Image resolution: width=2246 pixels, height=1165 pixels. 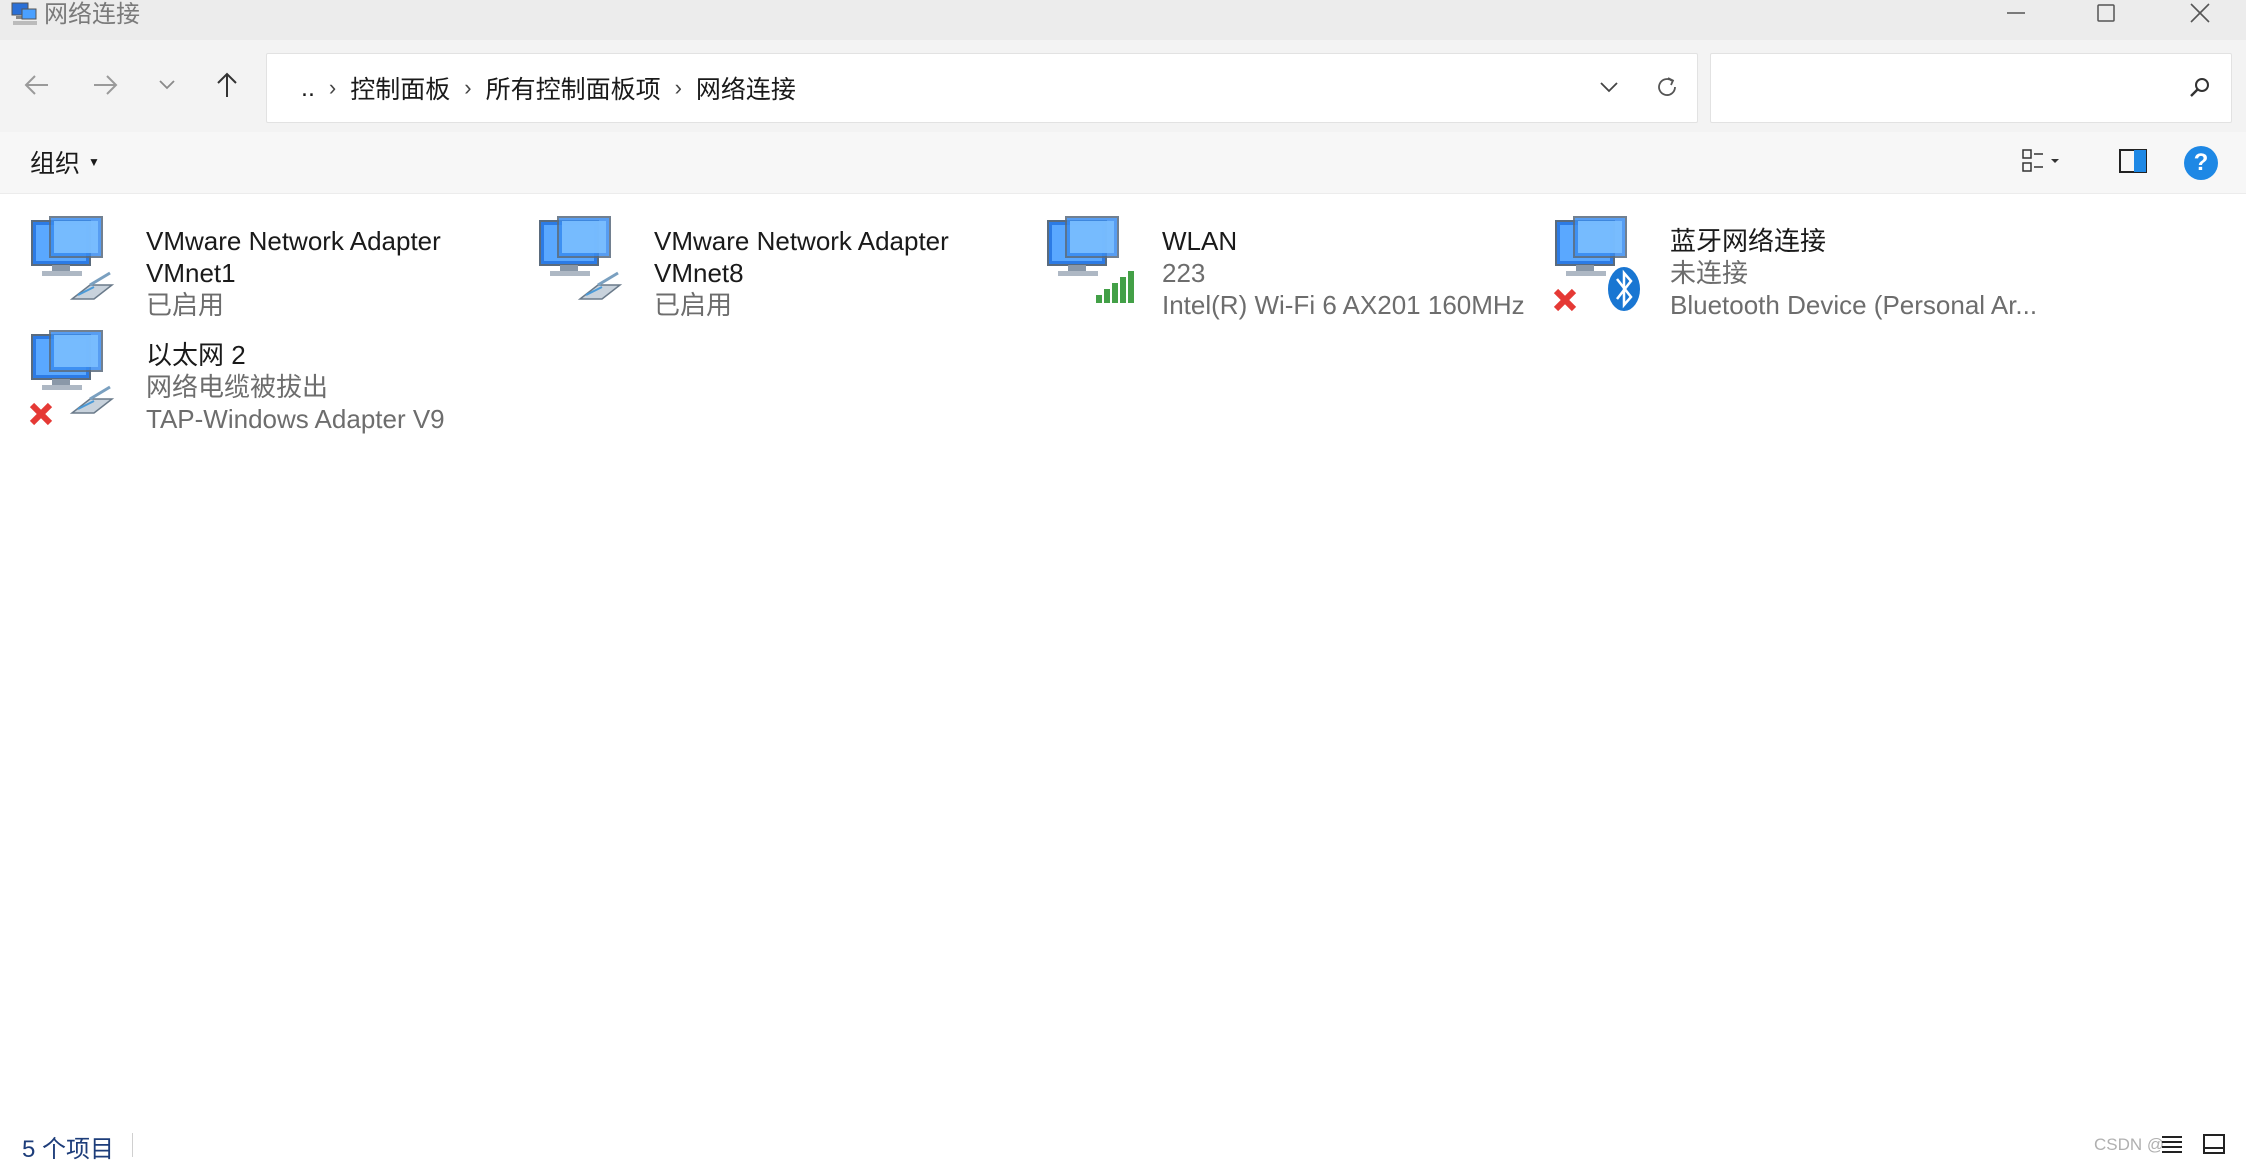 I want to click on large-icons-view-button, so click(x=2214, y=1146).